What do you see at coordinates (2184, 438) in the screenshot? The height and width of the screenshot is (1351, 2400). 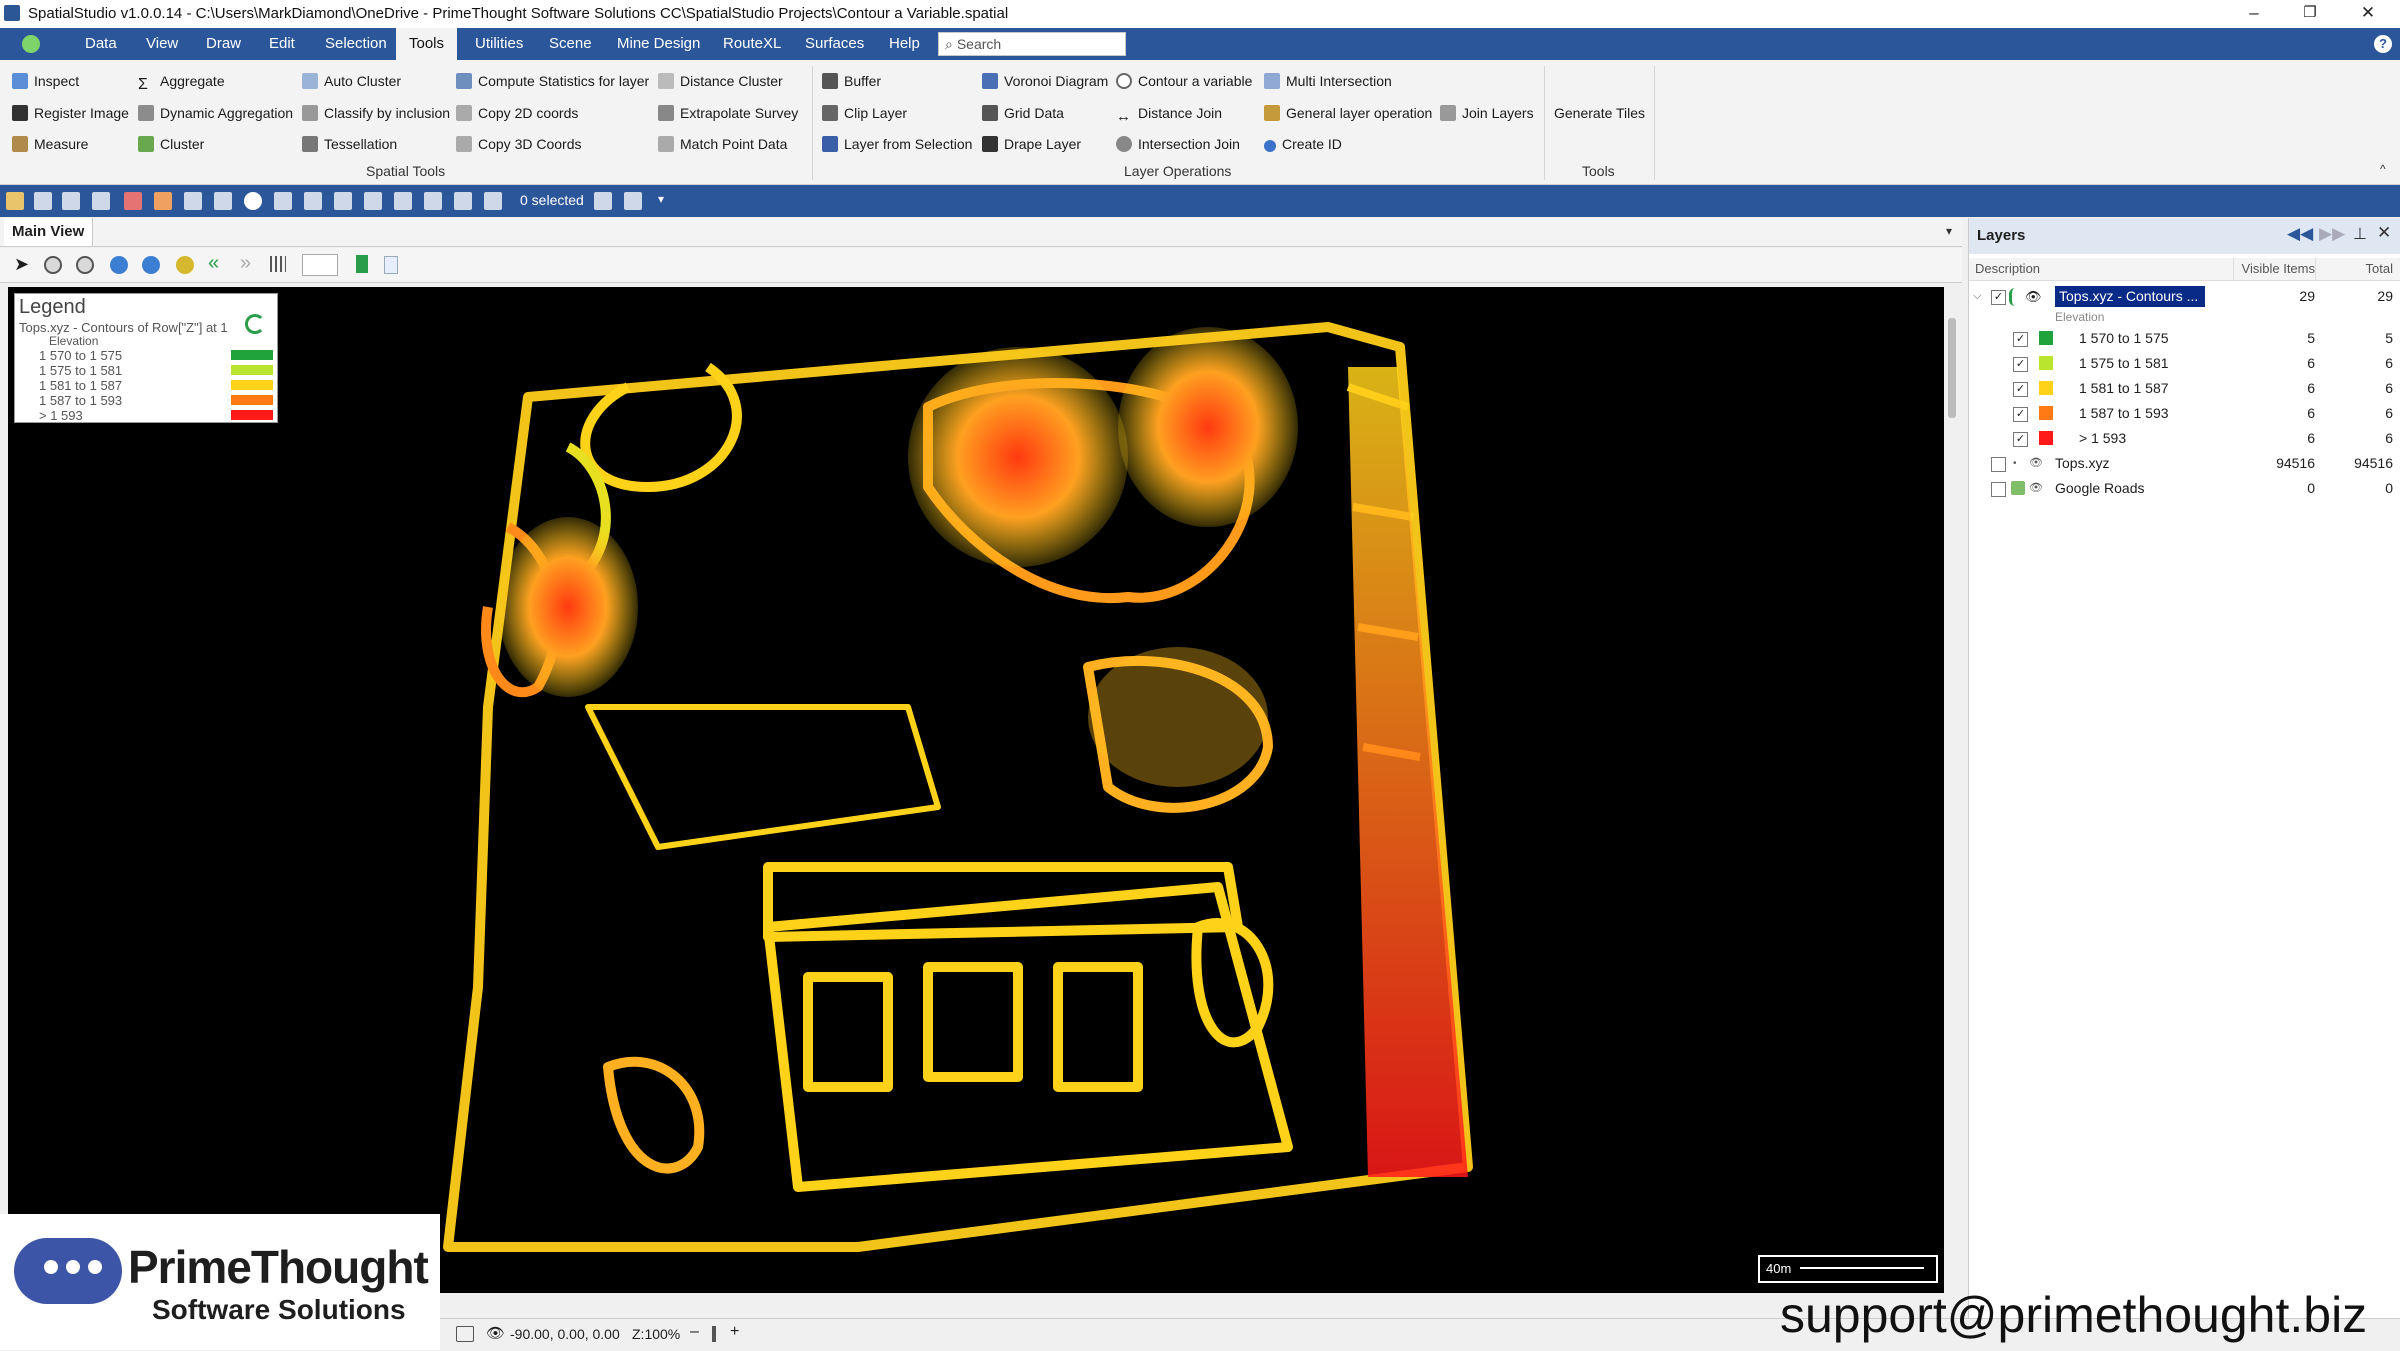 I see `layer-row-class: ✓ > 1 593 6 6` at bounding box center [2184, 438].